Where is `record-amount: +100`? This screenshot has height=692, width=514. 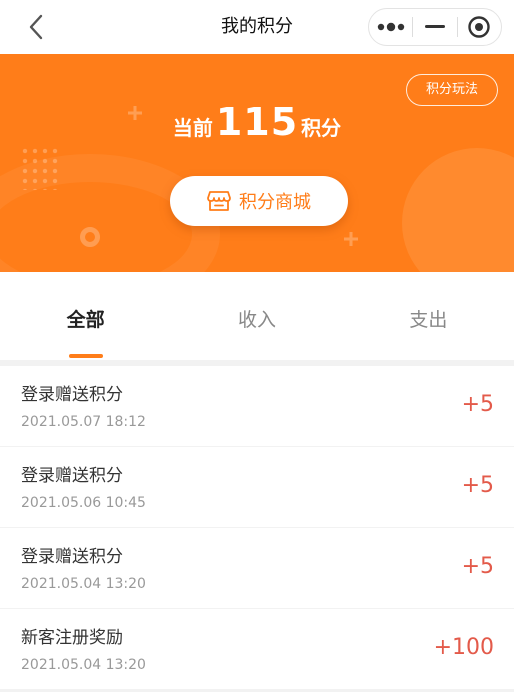
record-amount: +100 is located at coordinates (463, 647).